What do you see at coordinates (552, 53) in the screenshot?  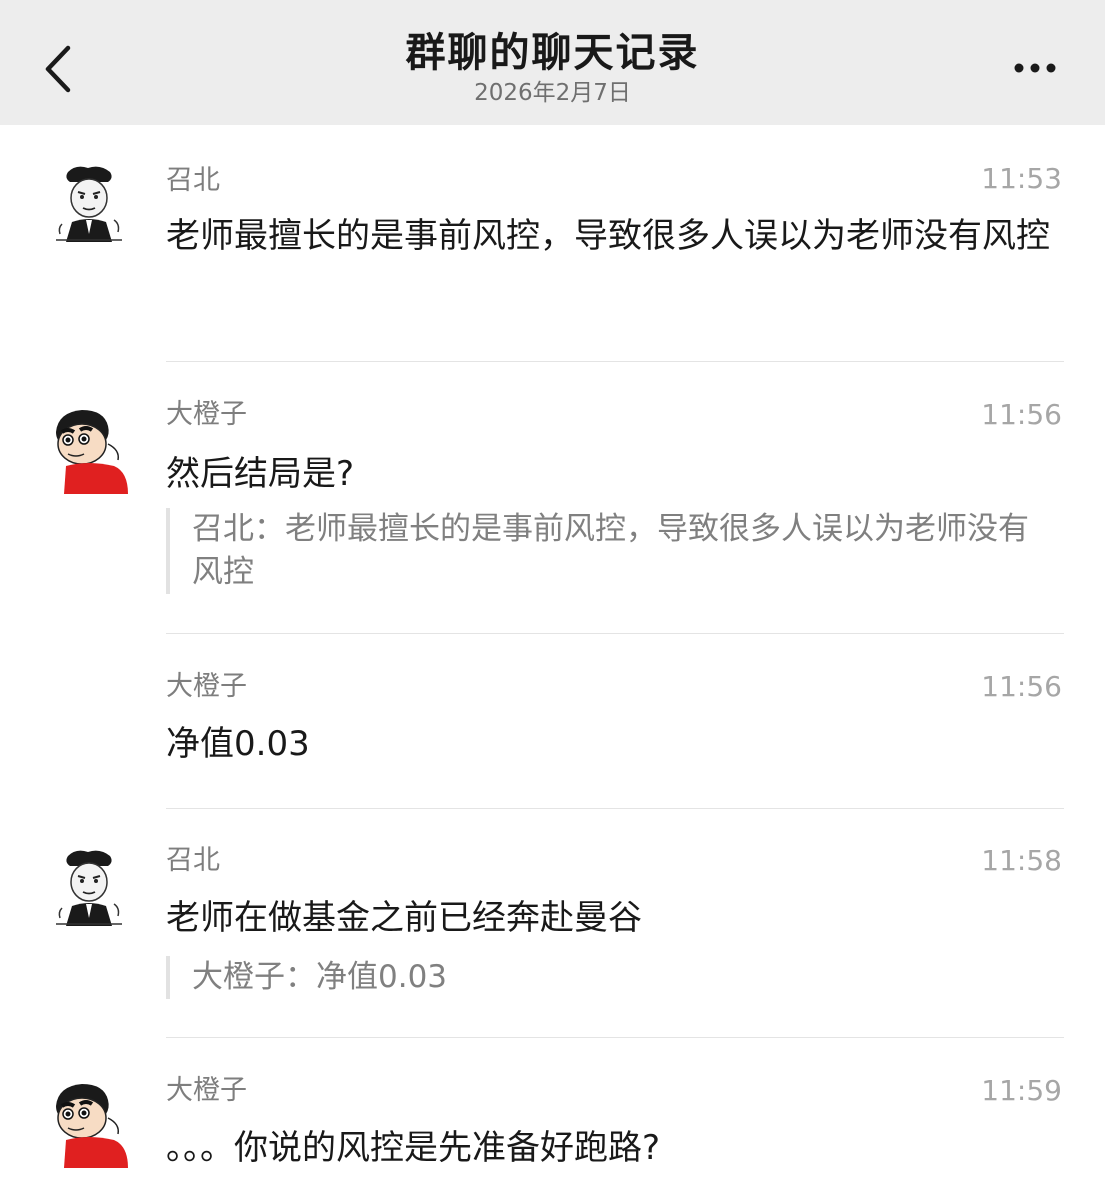 I see `page-title: 群聊的聊天记录` at bounding box center [552, 53].